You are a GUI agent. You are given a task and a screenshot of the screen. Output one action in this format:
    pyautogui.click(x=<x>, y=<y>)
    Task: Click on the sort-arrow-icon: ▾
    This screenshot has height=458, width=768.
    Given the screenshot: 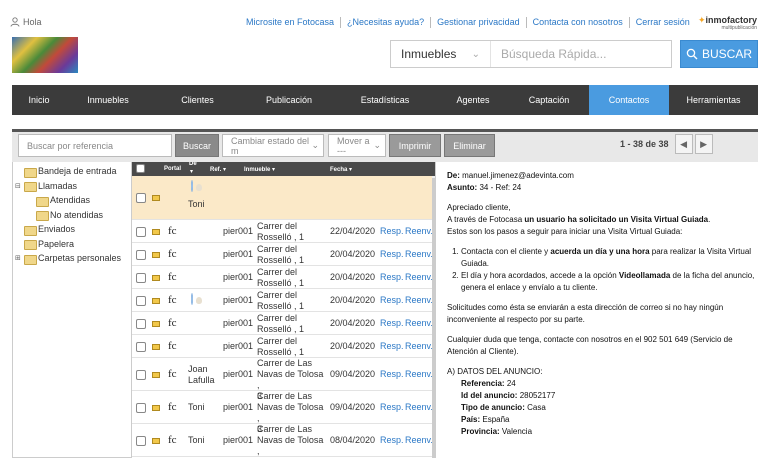 What is the action you would take?
    pyautogui.click(x=192, y=172)
    